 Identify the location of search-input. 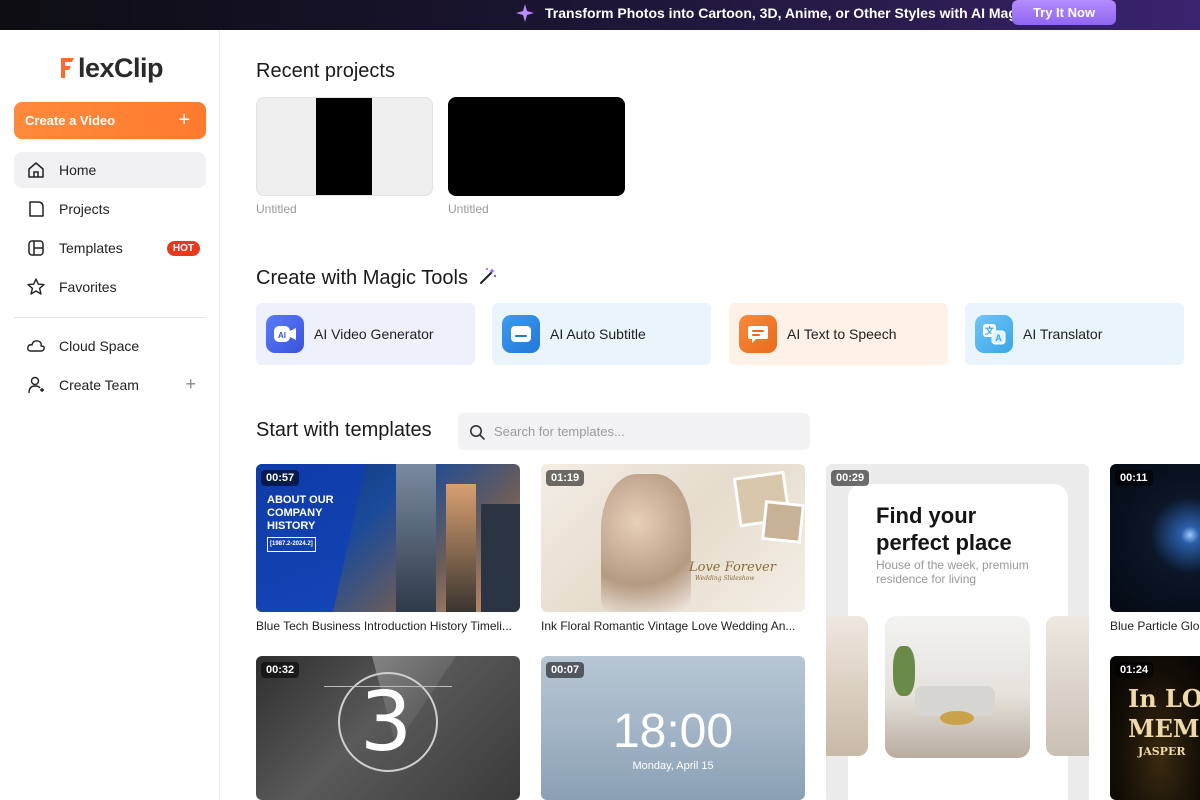
(644, 431).